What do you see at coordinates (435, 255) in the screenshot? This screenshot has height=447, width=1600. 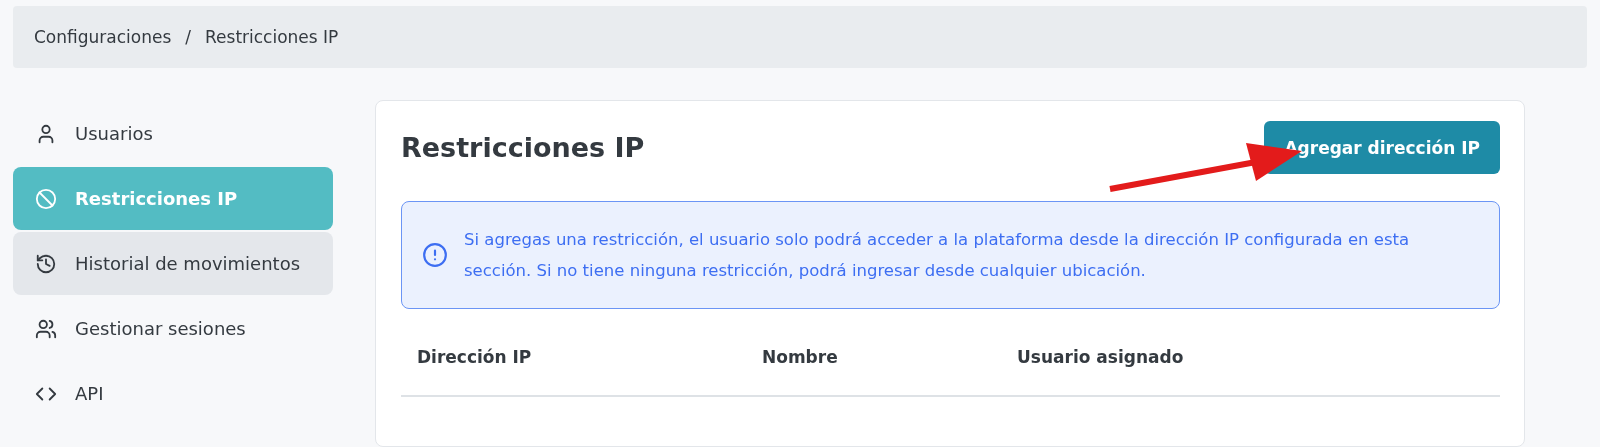 I see `info-icon` at bounding box center [435, 255].